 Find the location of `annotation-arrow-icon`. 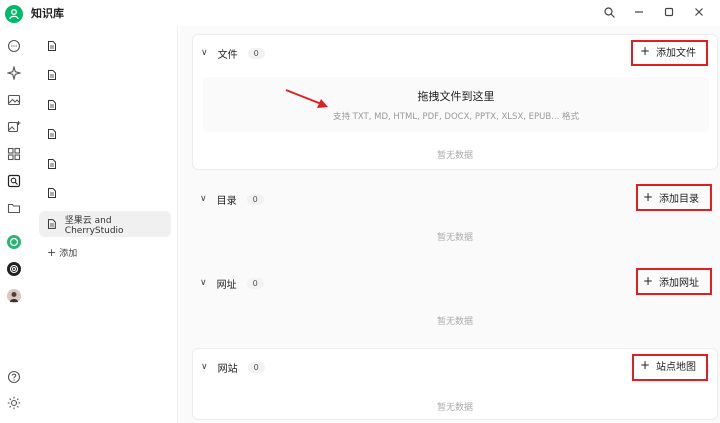

annotation-arrow-icon is located at coordinates (306, 98).